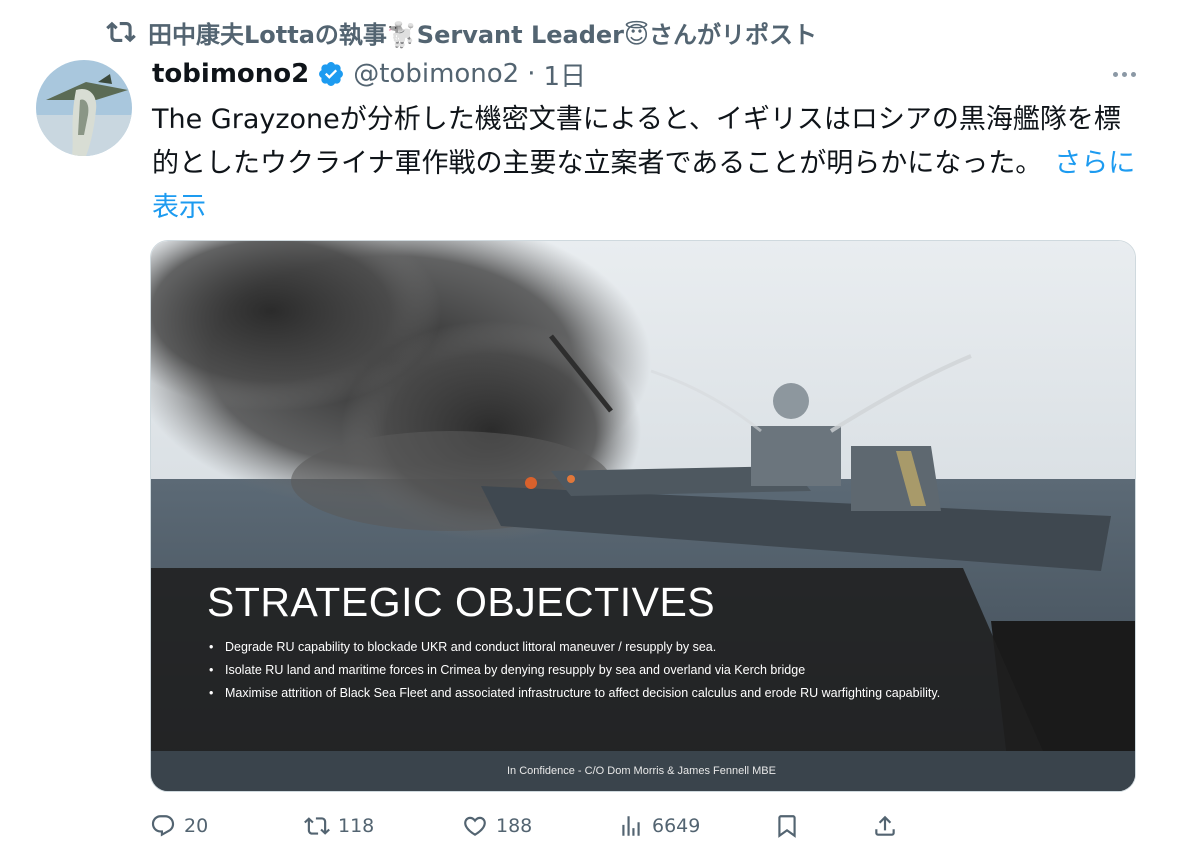  I want to click on view-count: 6649, so click(676, 826).